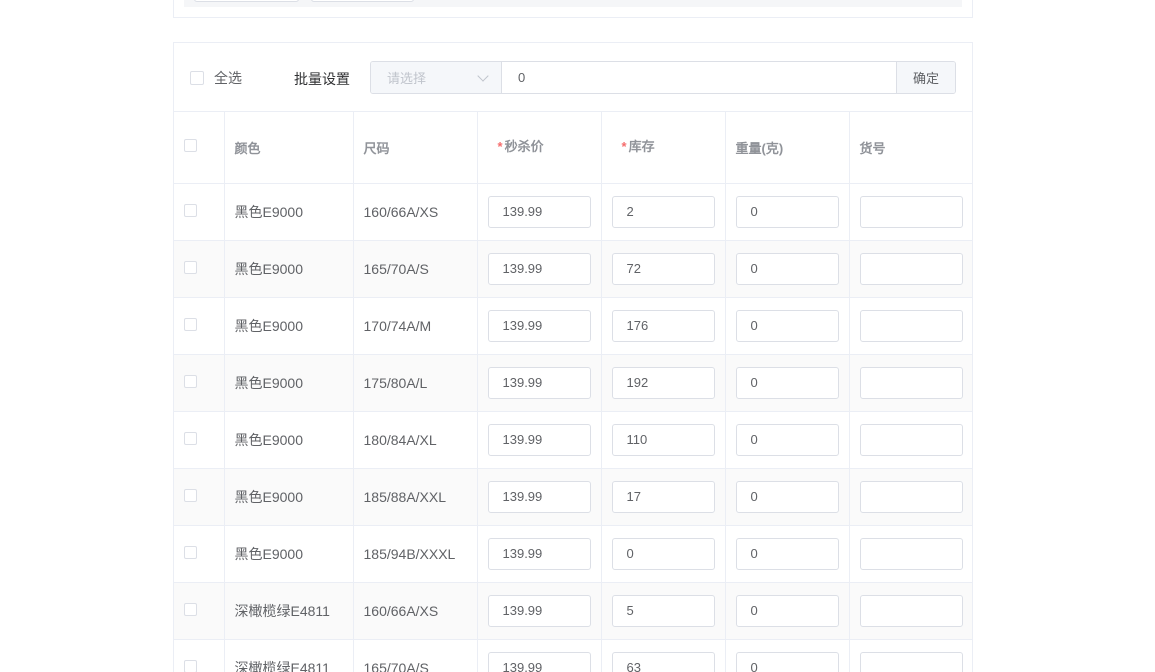 This screenshot has width=1155, height=672. What do you see at coordinates (415, 148) in the screenshot?
I see `header-size: 尺码` at bounding box center [415, 148].